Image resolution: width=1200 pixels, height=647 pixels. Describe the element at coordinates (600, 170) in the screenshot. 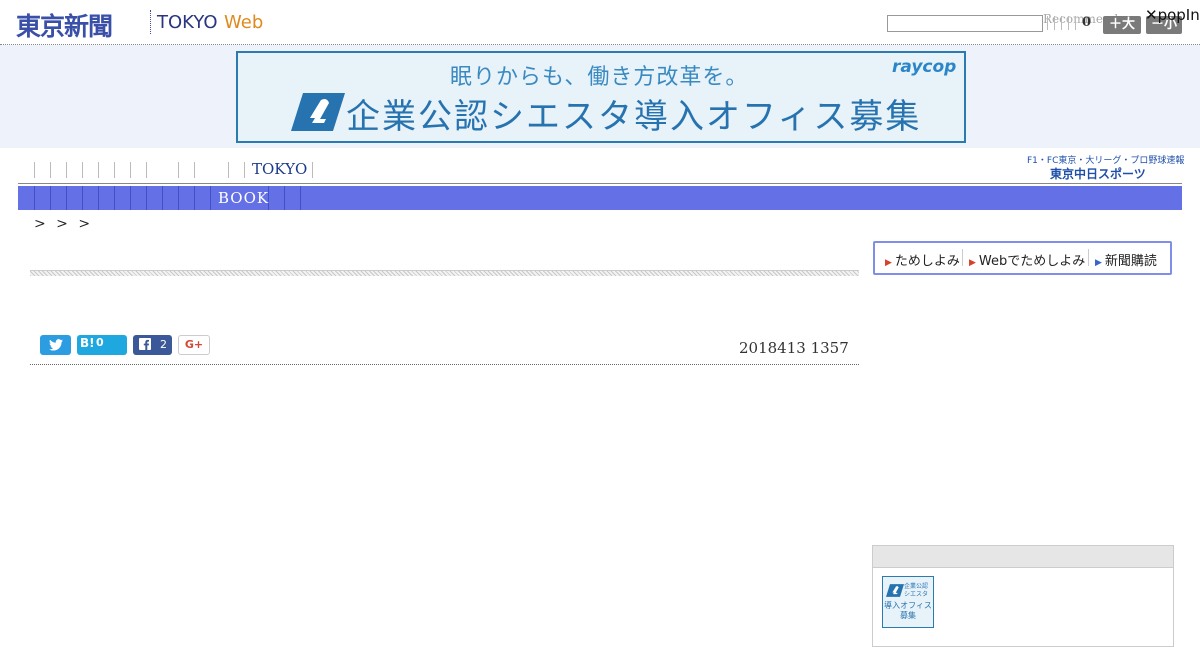

I see `primary-nav` at that location.